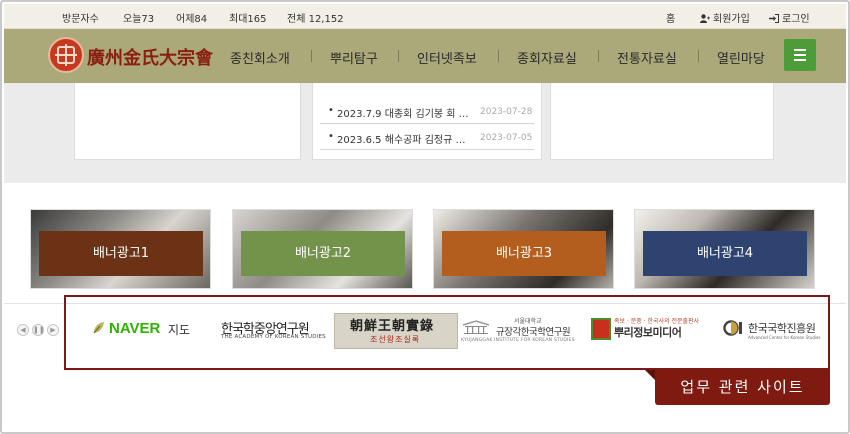 This screenshot has height=434, width=850. Describe the element at coordinates (260, 57) in the screenshot. I see `menu-about: 종친회소개` at that location.